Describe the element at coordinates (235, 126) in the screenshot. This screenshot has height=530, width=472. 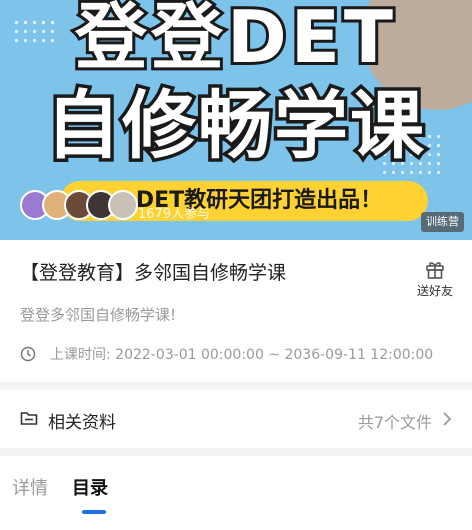
I see `banner-title-line2: 自修畅学课` at that location.